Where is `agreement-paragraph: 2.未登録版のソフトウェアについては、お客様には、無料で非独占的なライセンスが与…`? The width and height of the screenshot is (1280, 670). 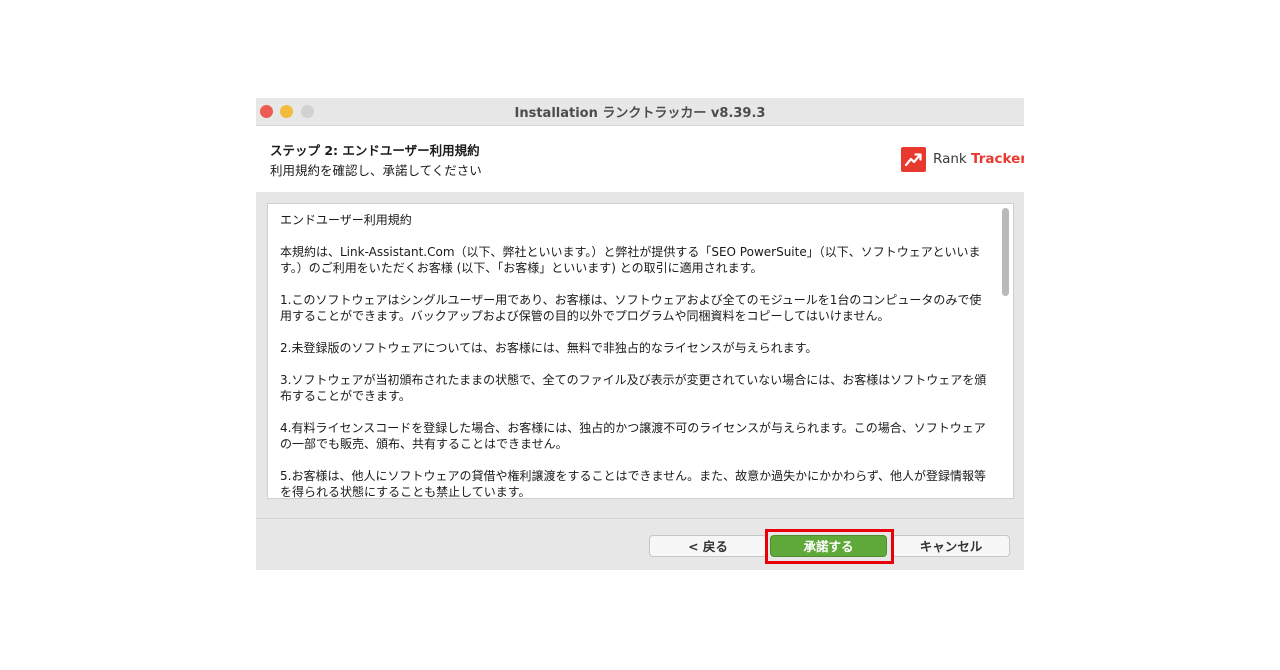
agreement-paragraph: 2.未登録版のソフトウェアについては、お客様には、無料で非独占的なライセンスが与… is located at coordinates (549, 348).